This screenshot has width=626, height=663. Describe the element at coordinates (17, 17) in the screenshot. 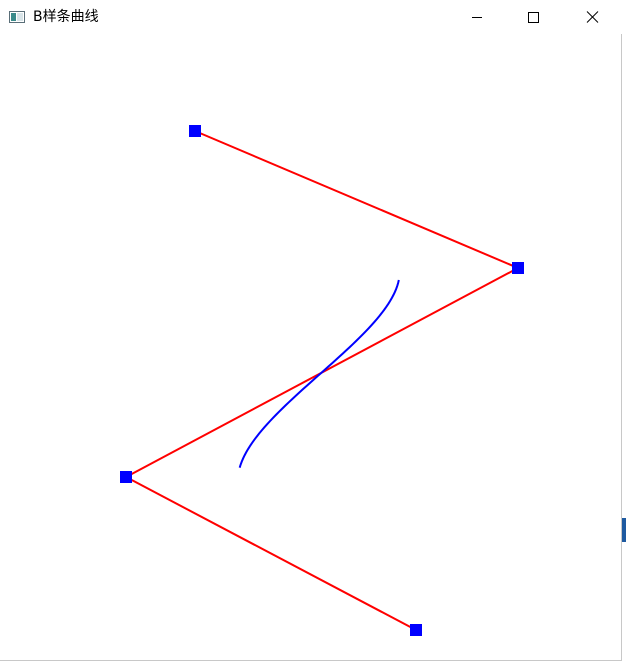

I see `app-window-icon` at that location.